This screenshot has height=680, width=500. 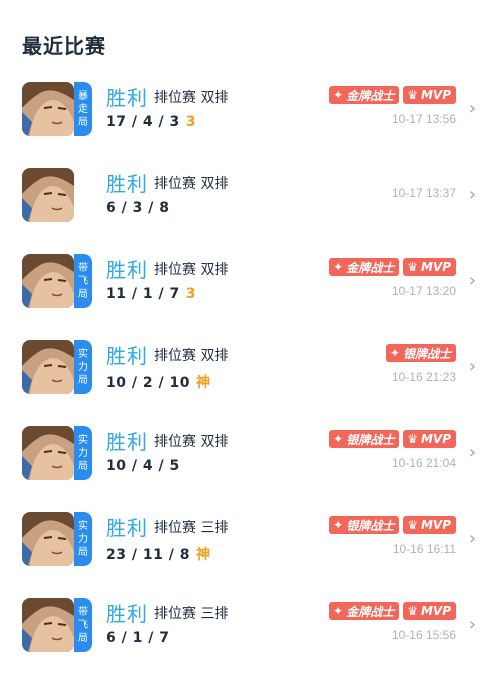 I want to click on kda-value: 6 / 3 / 8, so click(x=138, y=208).